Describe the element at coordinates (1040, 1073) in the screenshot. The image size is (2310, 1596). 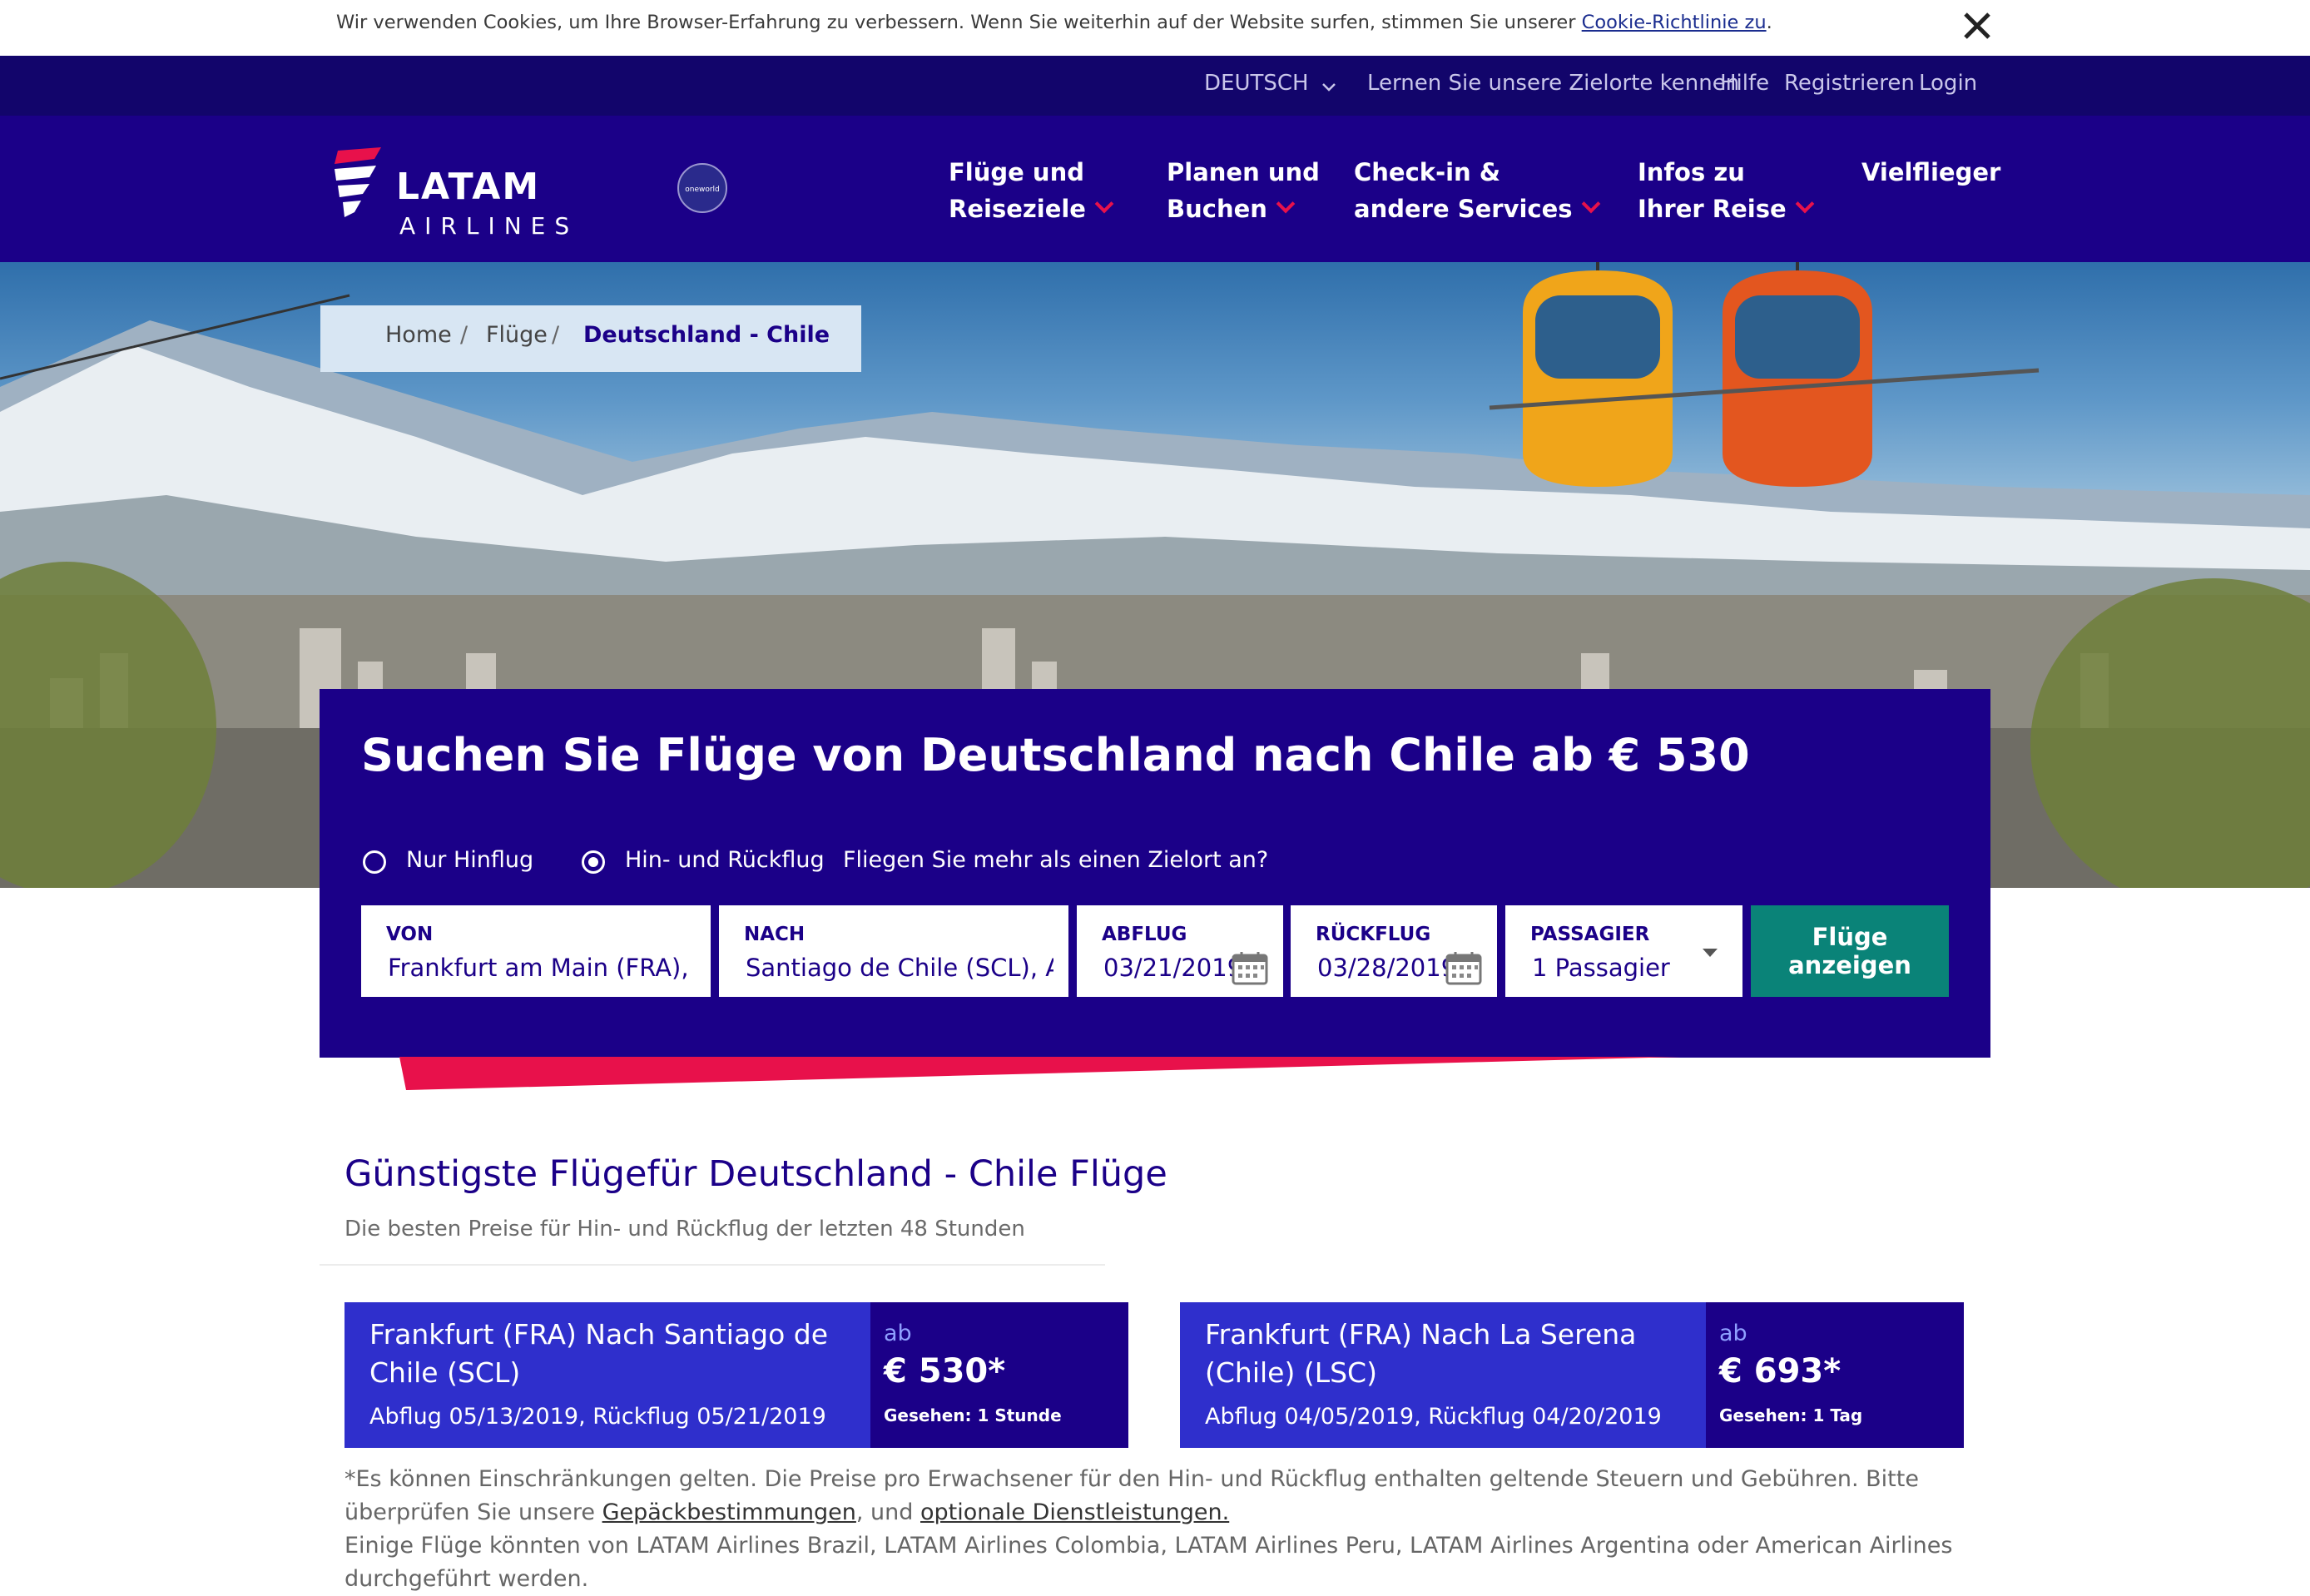
I see `accent-stripe` at that location.